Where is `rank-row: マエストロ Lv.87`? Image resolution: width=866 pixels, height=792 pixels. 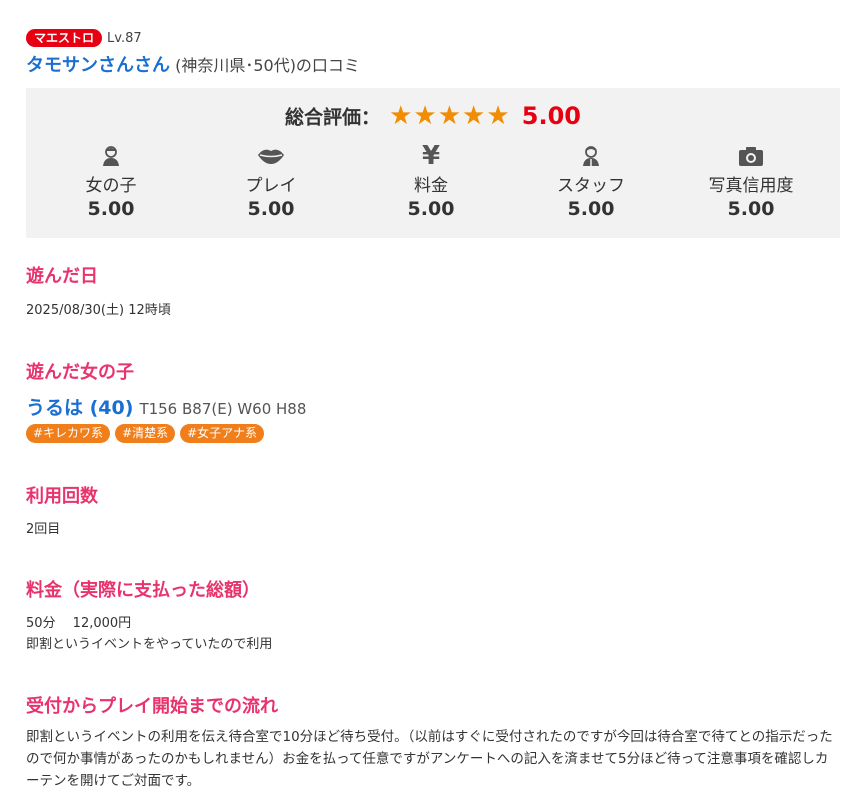 rank-row: マエストロ Lv.87 is located at coordinates (193, 38).